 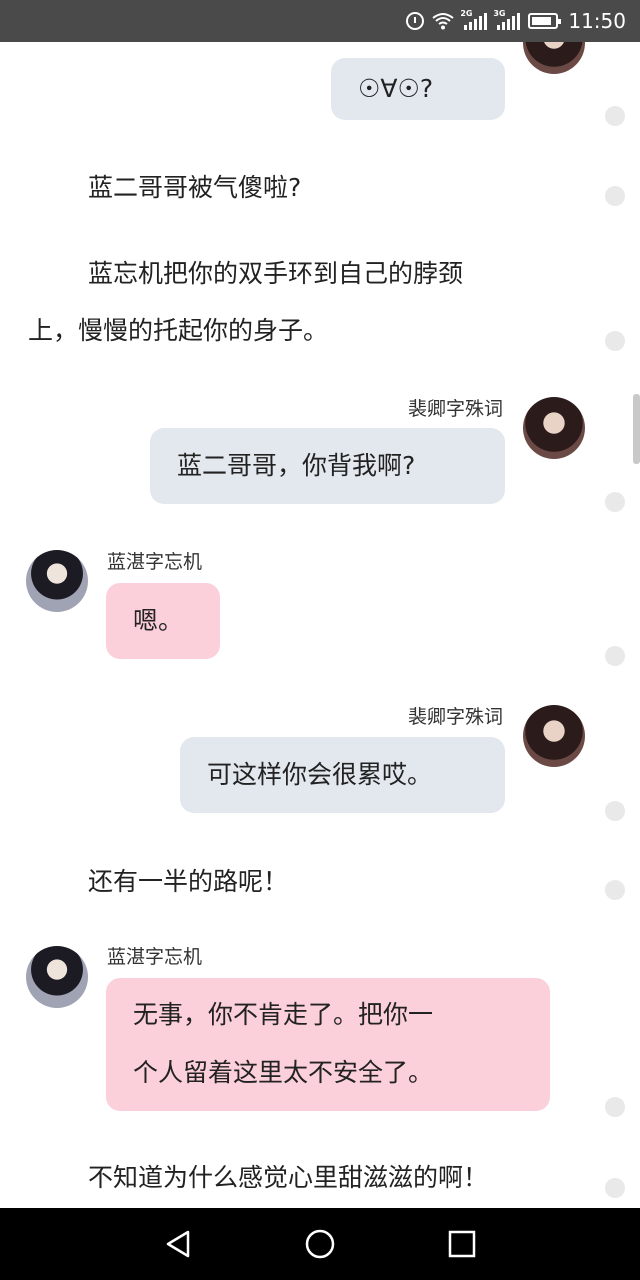 I want to click on recents-icon, so click(x=462, y=1244).